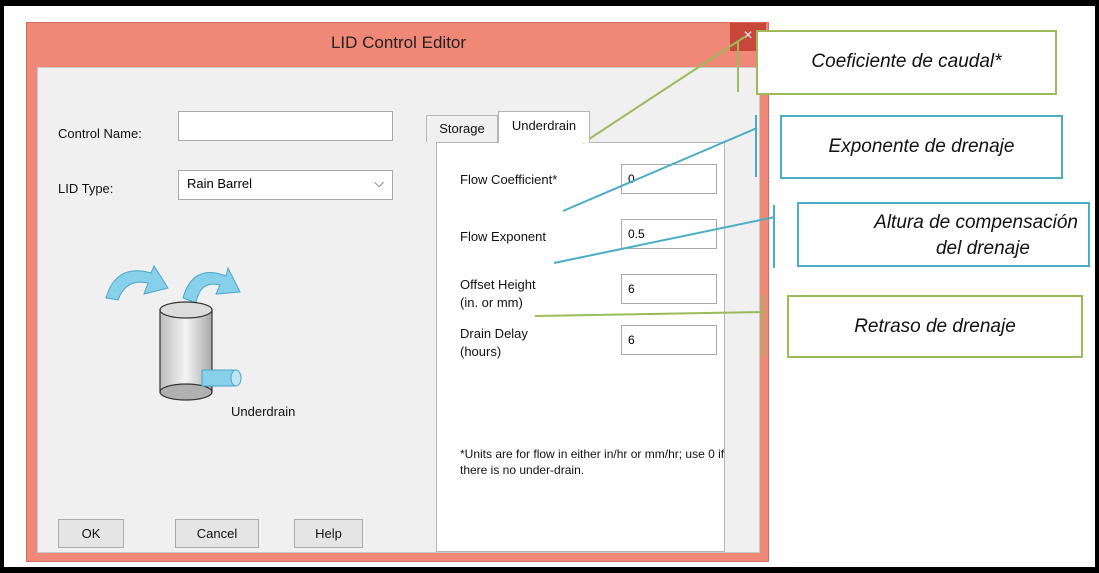  What do you see at coordinates (462, 128) in the screenshot?
I see `tab-storage: Storage` at bounding box center [462, 128].